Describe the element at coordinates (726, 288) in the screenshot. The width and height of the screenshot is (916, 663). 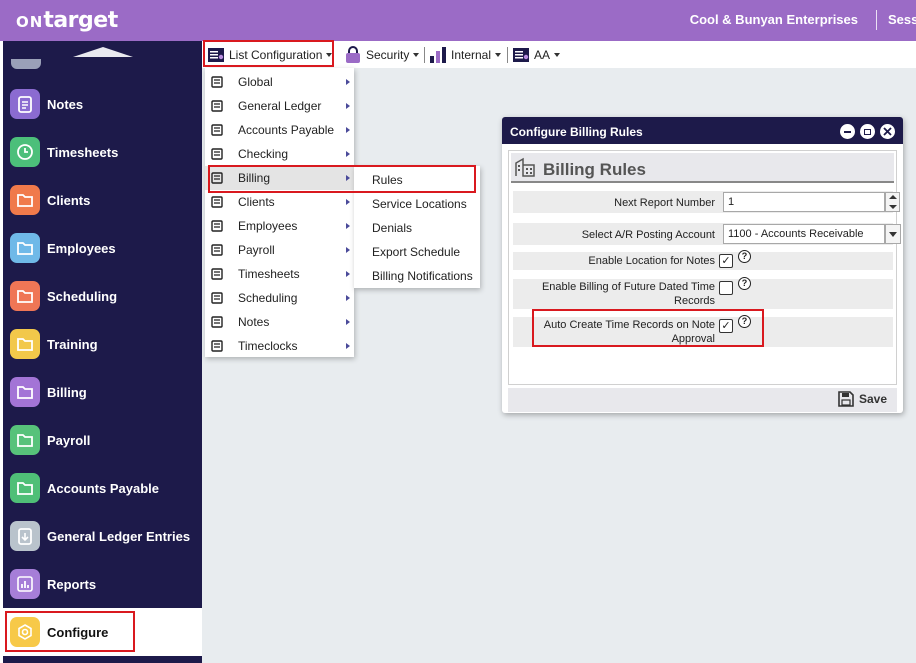
I see `future-billing-checkbox` at that location.